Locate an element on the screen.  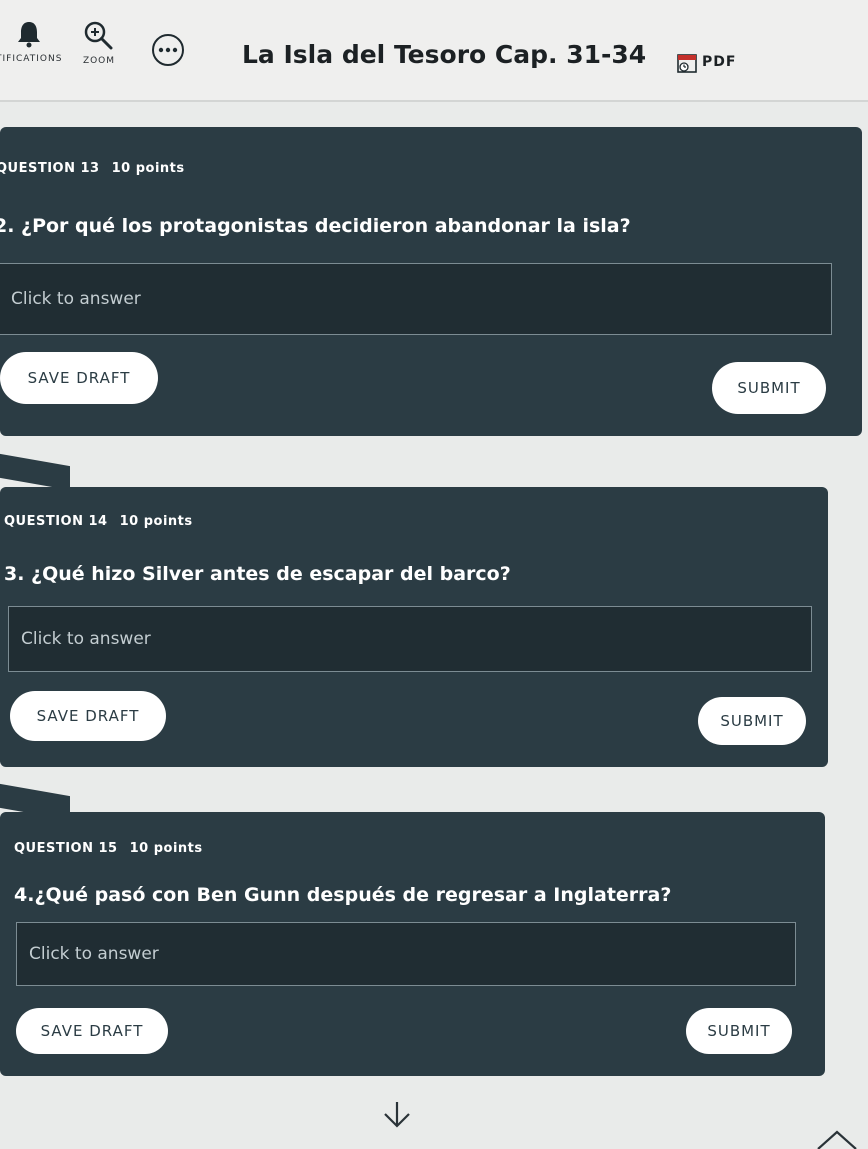
page-title: La Isla del Tesoro Cap. 31-34 is located at coordinates (444, 54).